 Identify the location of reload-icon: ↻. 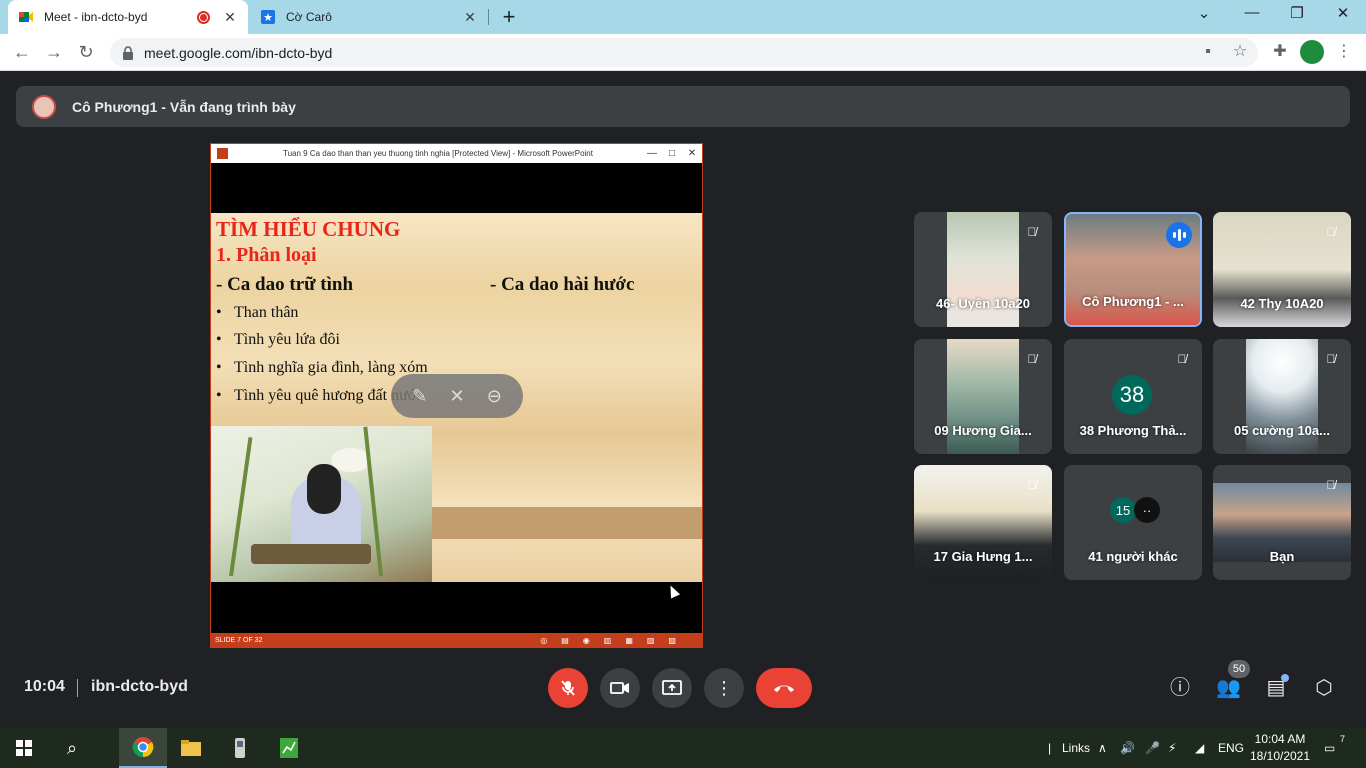
(86, 52).